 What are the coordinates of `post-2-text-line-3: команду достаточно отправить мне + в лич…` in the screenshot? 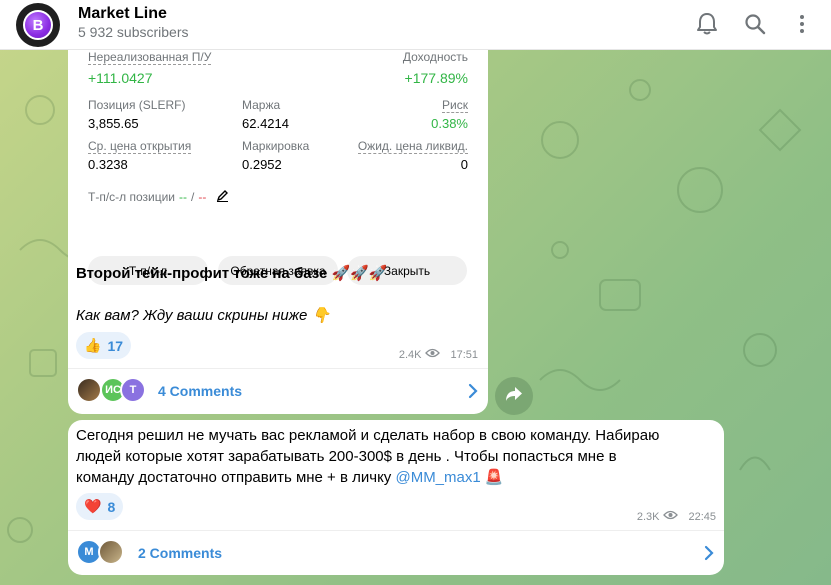 It's located at (290, 478).